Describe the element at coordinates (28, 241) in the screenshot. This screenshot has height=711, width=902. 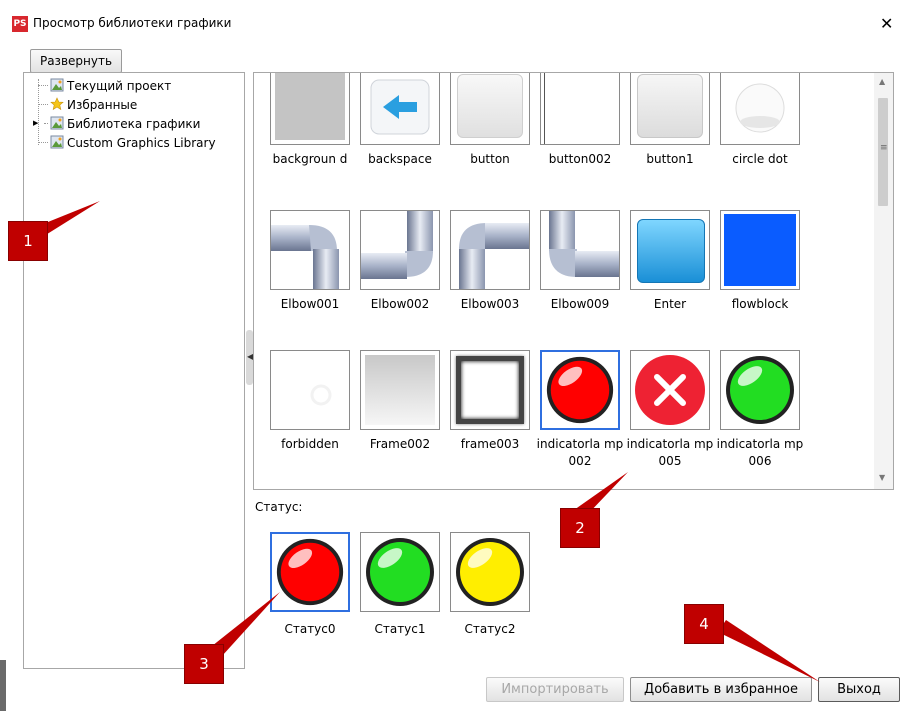
I see `callout-badge-1: 1` at that location.